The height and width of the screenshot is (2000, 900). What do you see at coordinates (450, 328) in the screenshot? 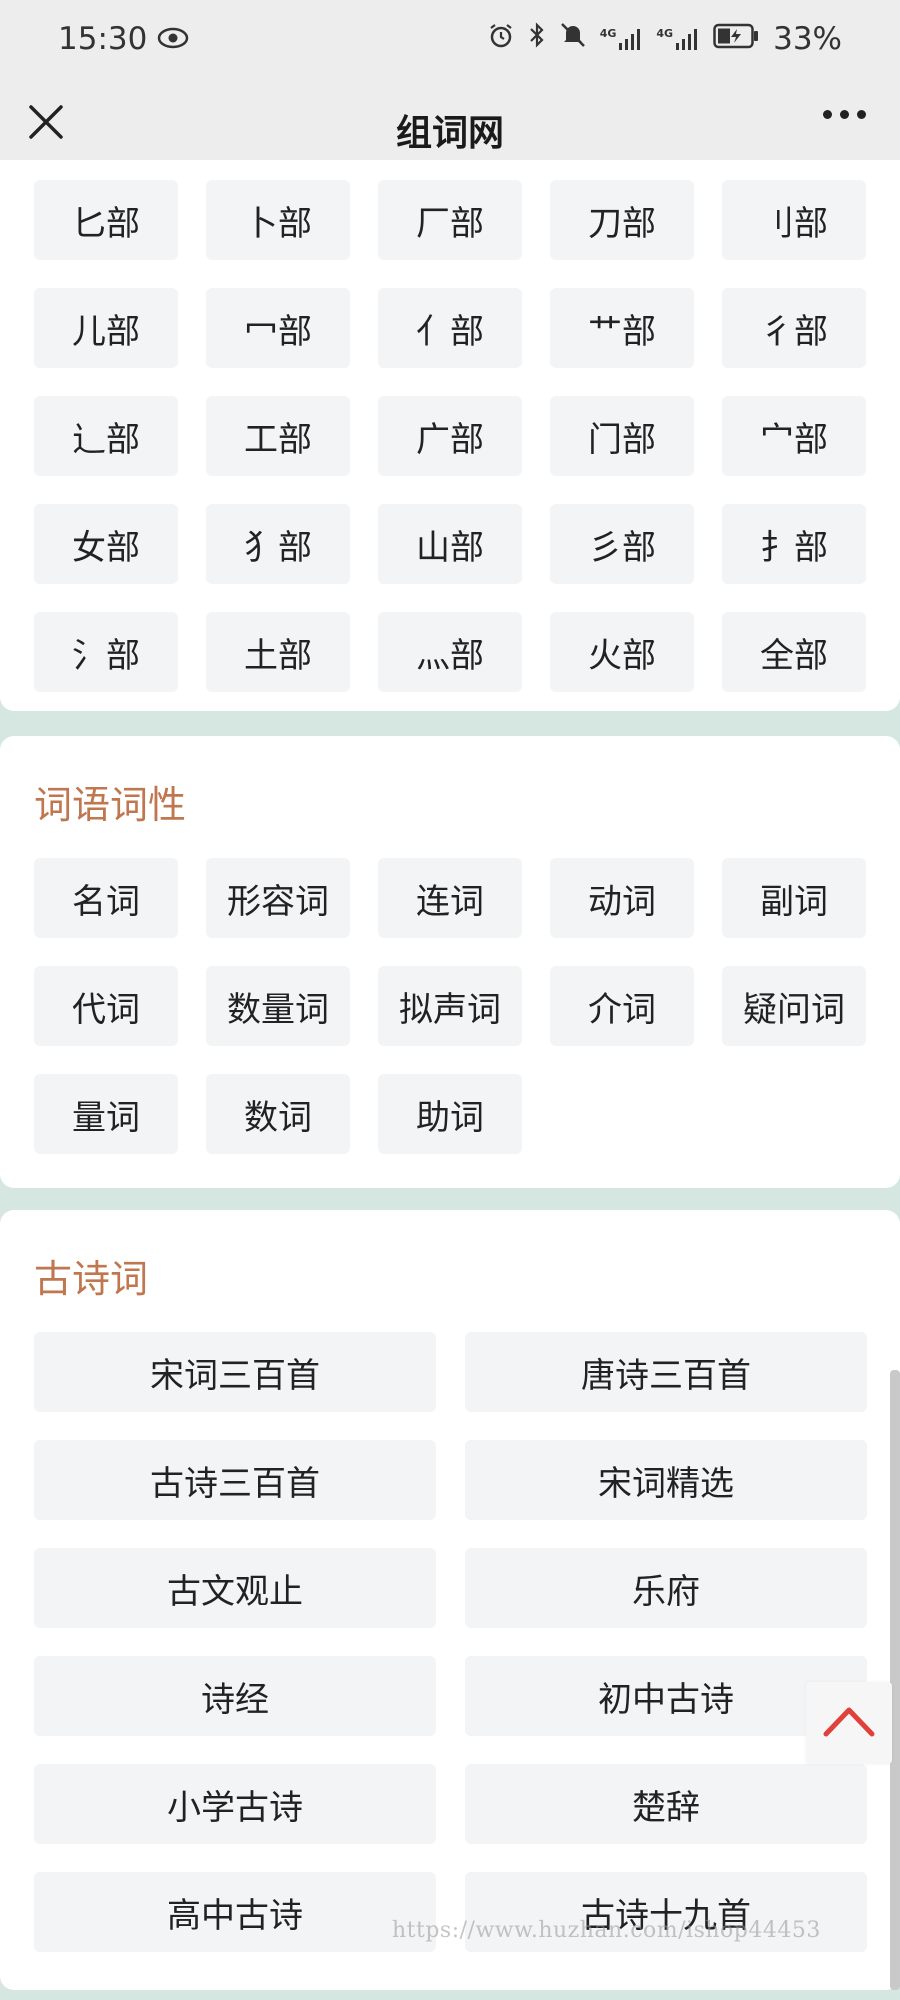
I see `radical-button: 亻部` at bounding box center [450, 328].